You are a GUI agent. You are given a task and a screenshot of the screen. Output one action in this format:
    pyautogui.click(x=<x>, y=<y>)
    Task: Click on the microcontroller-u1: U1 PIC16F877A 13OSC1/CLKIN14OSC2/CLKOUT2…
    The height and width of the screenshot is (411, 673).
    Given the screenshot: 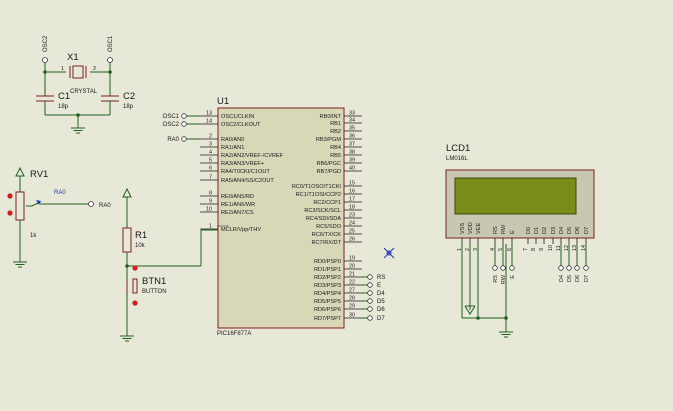 What is the action you would take?
    pyautogui.click(x=281, y=216)
    